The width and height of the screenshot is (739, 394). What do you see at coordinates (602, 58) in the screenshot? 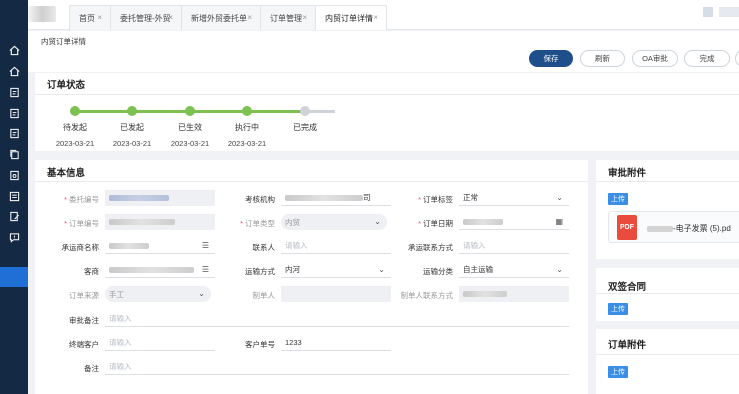
I see `refresh-button: 刷新` at bounding box center [602, 58].